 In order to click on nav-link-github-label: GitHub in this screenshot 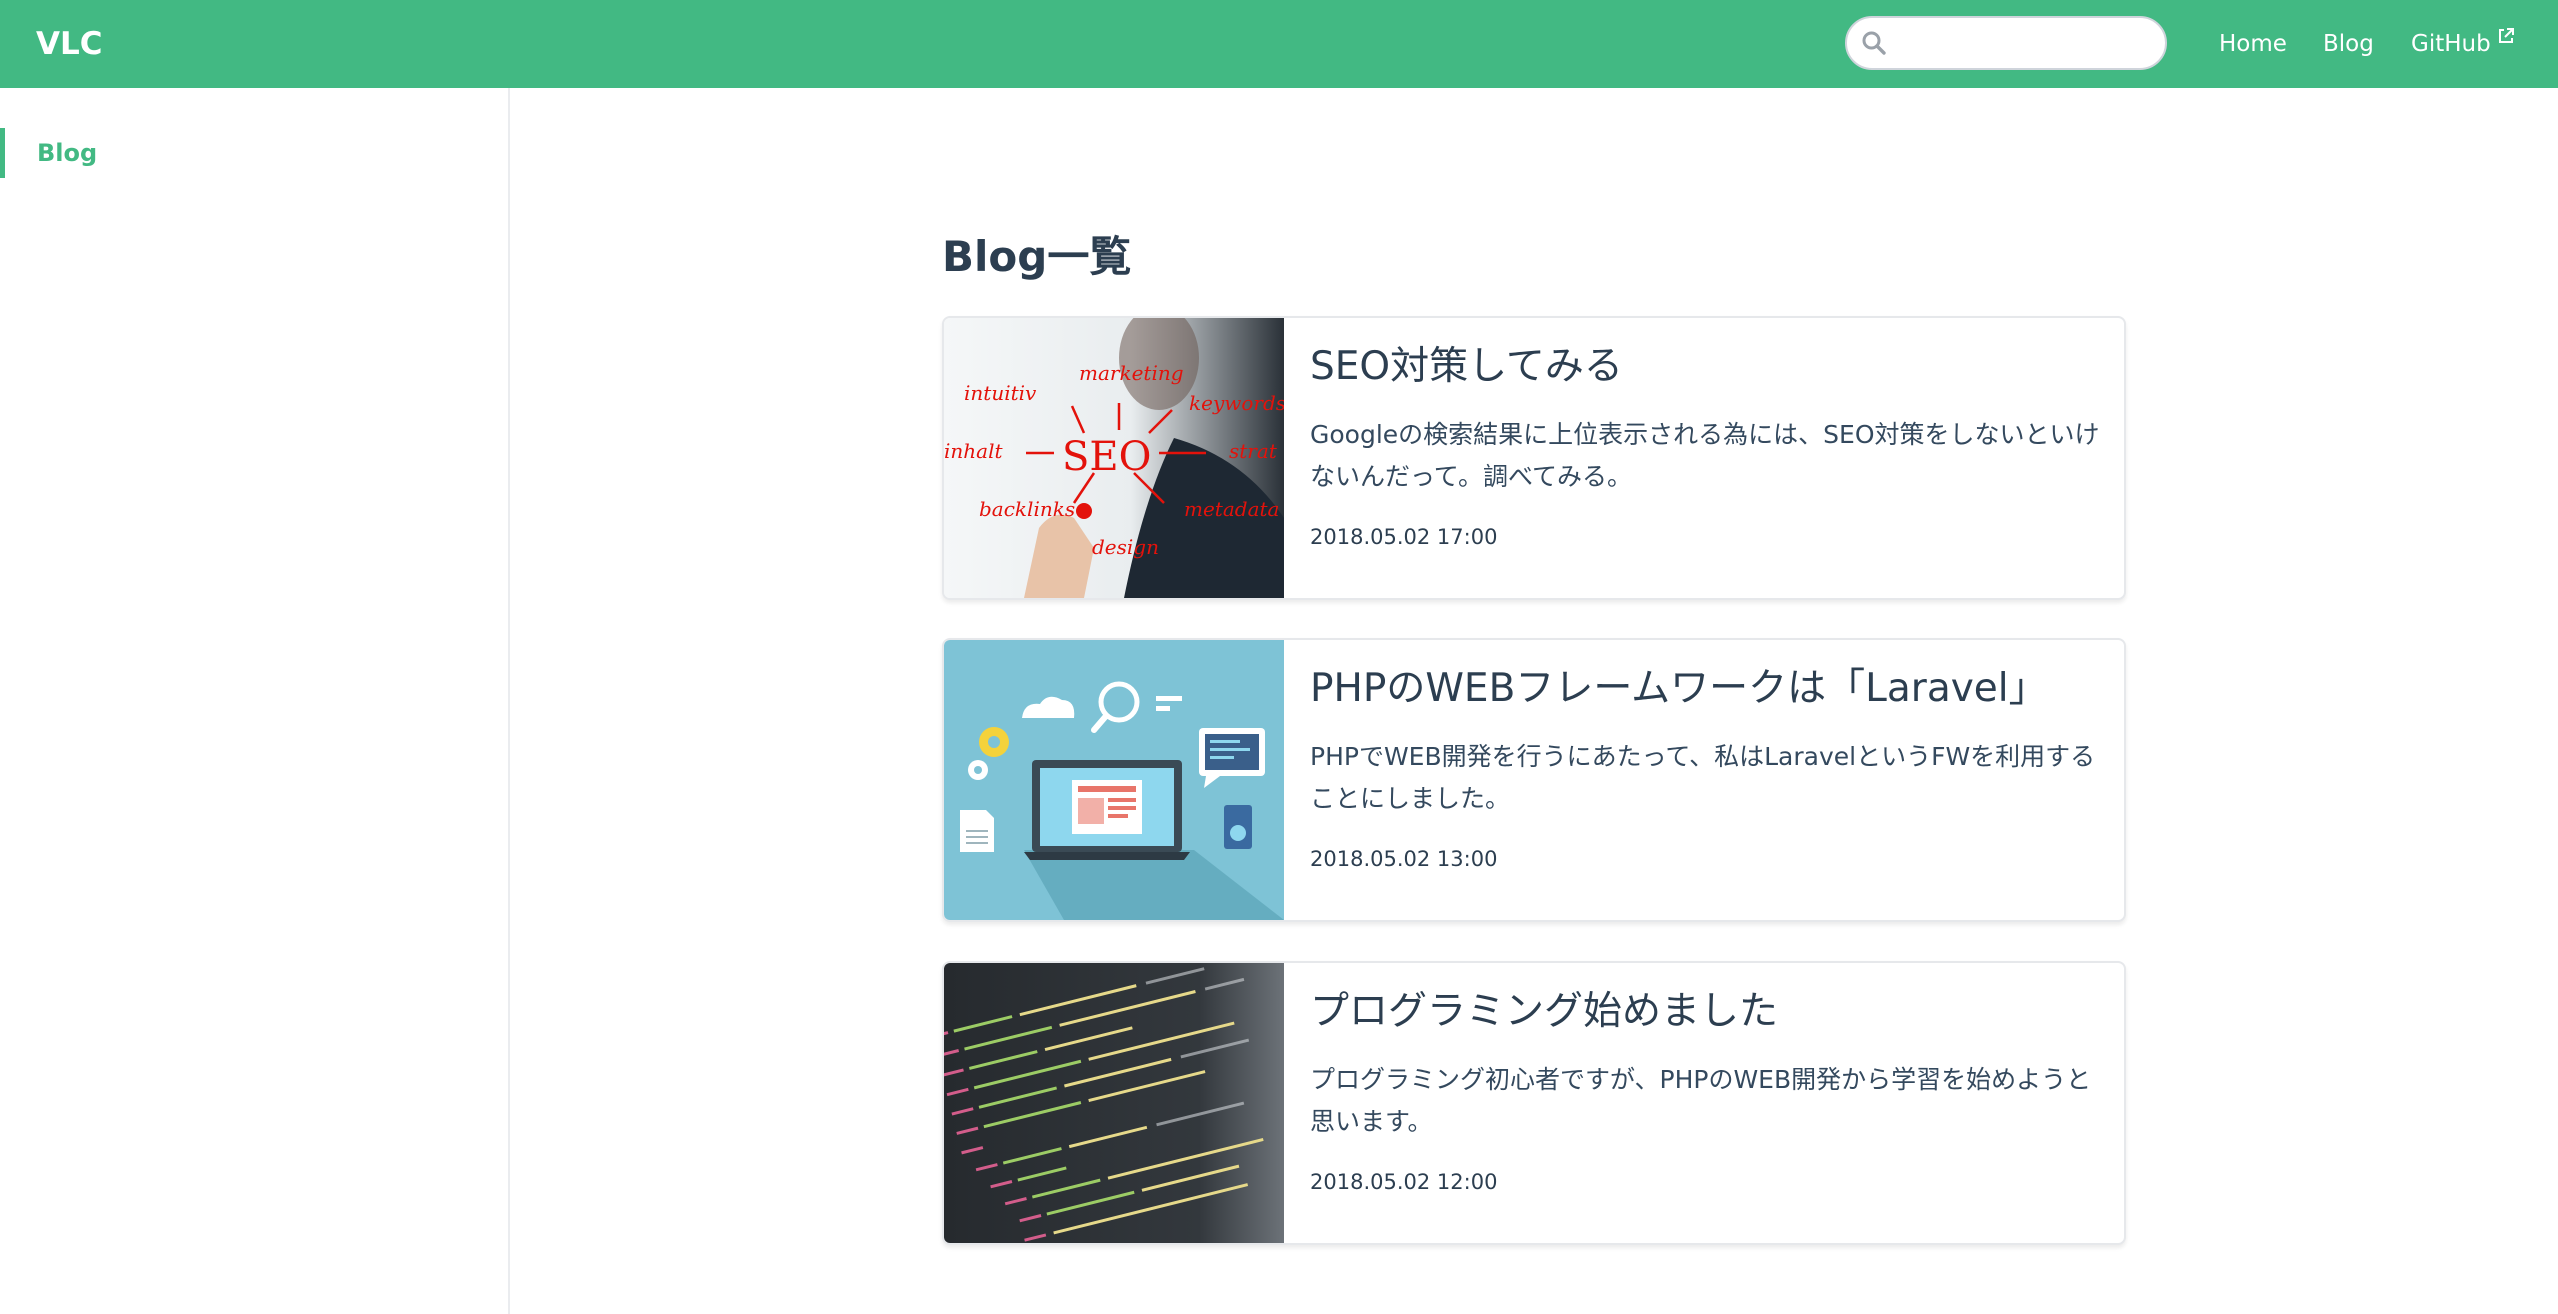, I will do `click(2451, 44)`.